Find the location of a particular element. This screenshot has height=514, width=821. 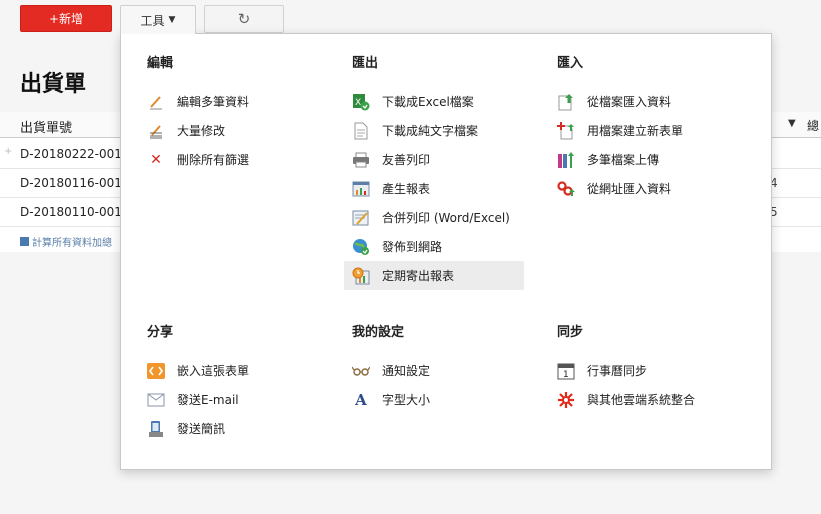

download-excel-label: 下載成Excel檔案 is located at coordinates (428, 102).